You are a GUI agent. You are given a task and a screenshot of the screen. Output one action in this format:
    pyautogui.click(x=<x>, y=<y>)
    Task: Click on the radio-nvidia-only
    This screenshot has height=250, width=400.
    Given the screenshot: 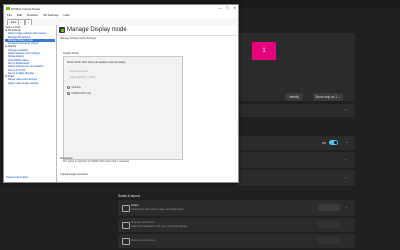 What is the action you would take?
    pyautogui.click(x=68, y=93)
    